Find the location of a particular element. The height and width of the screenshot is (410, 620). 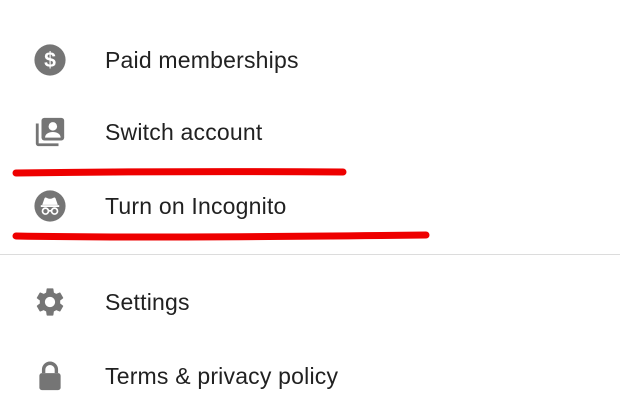

menu-item-label: Turn on Incognito is located at coordinates (196, 205).